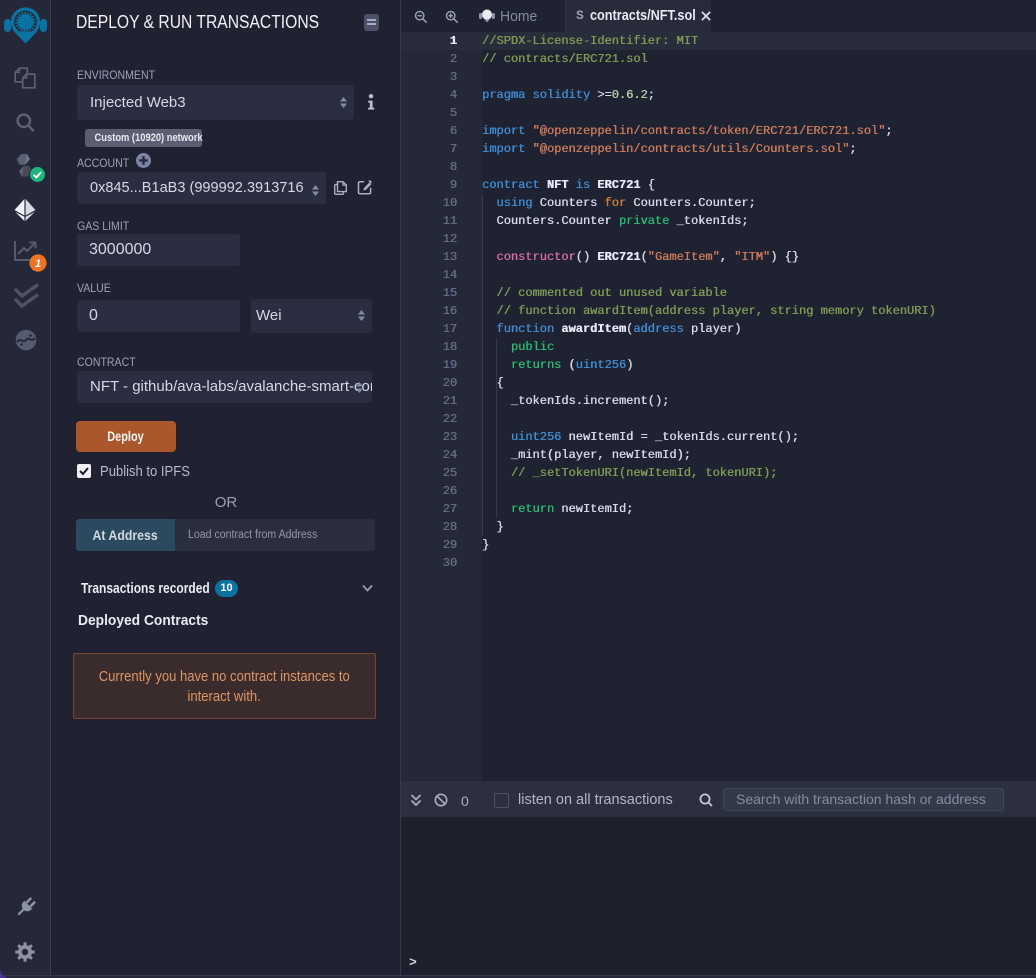  What do you see at coordinates (38, 264) in the screenshot?
I see `svg-text: 1` at bounding box center [38, 264].